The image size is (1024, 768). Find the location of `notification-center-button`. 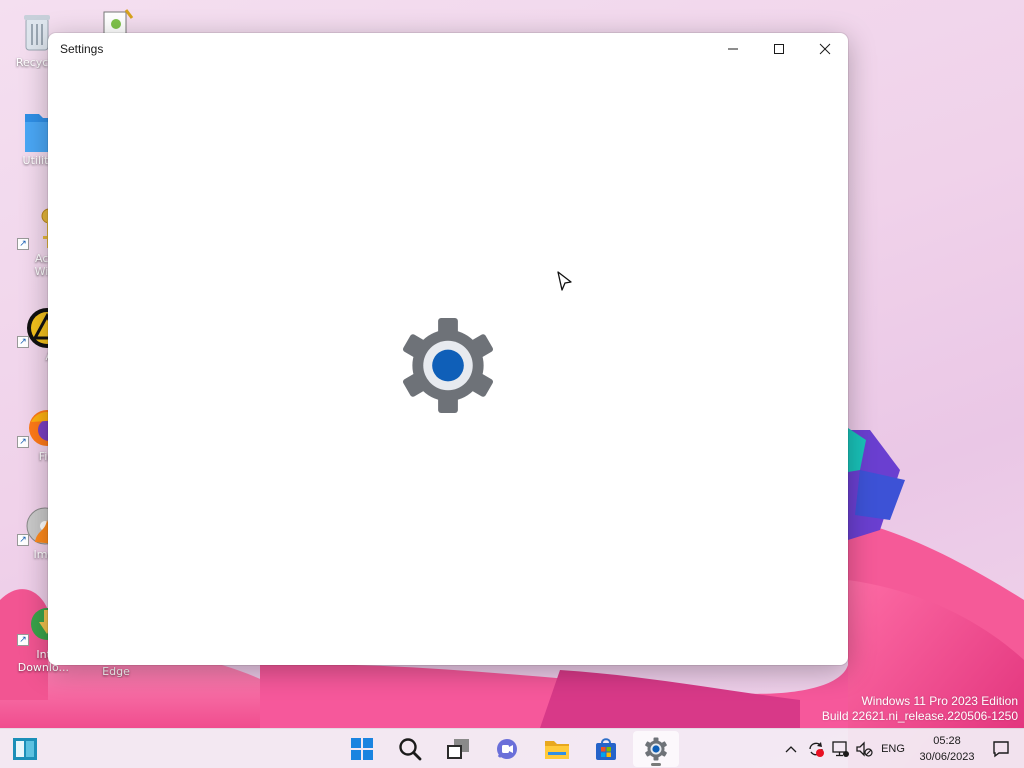

notification-center-button is located at coordinates (1001, 749).